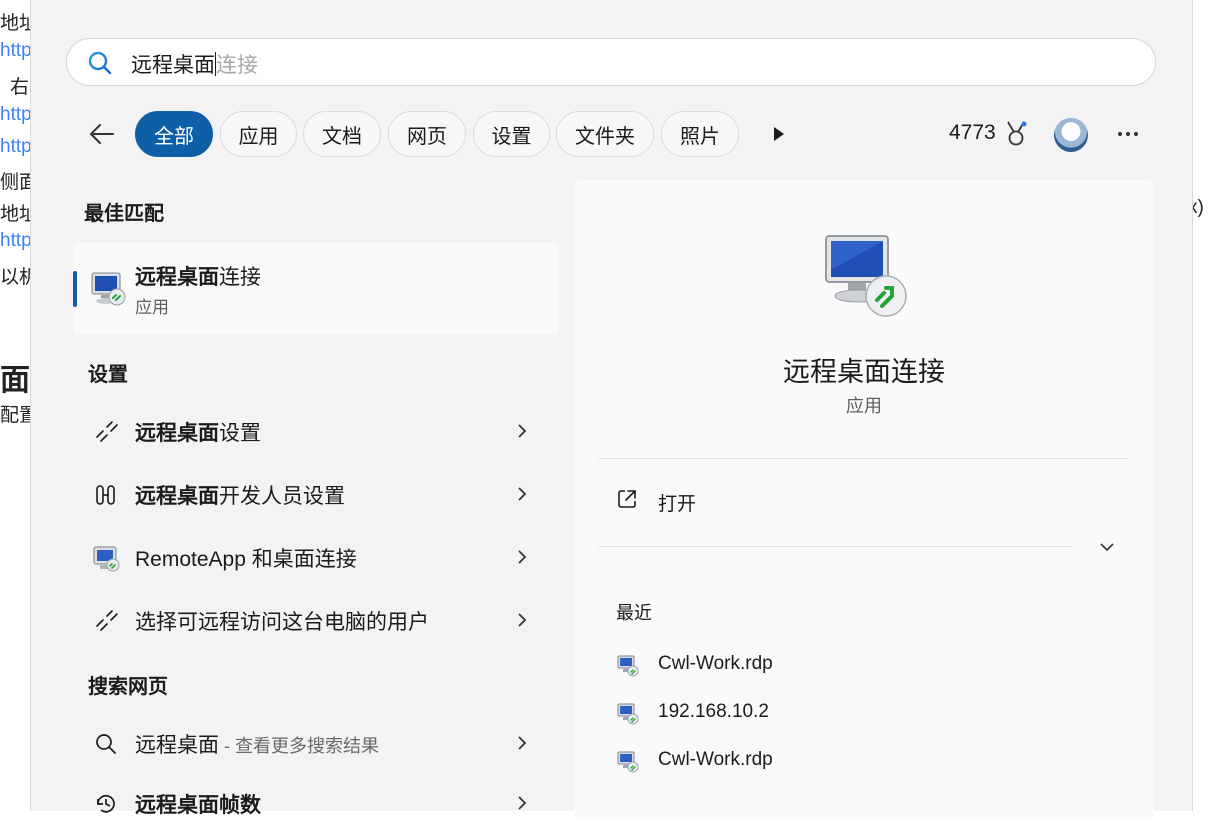 The width and height of the screenshot is (1218, 831). Describe the element at coordinates (864, 406) in the screenshot. I see `preview-subtitle: 应用` at that location.